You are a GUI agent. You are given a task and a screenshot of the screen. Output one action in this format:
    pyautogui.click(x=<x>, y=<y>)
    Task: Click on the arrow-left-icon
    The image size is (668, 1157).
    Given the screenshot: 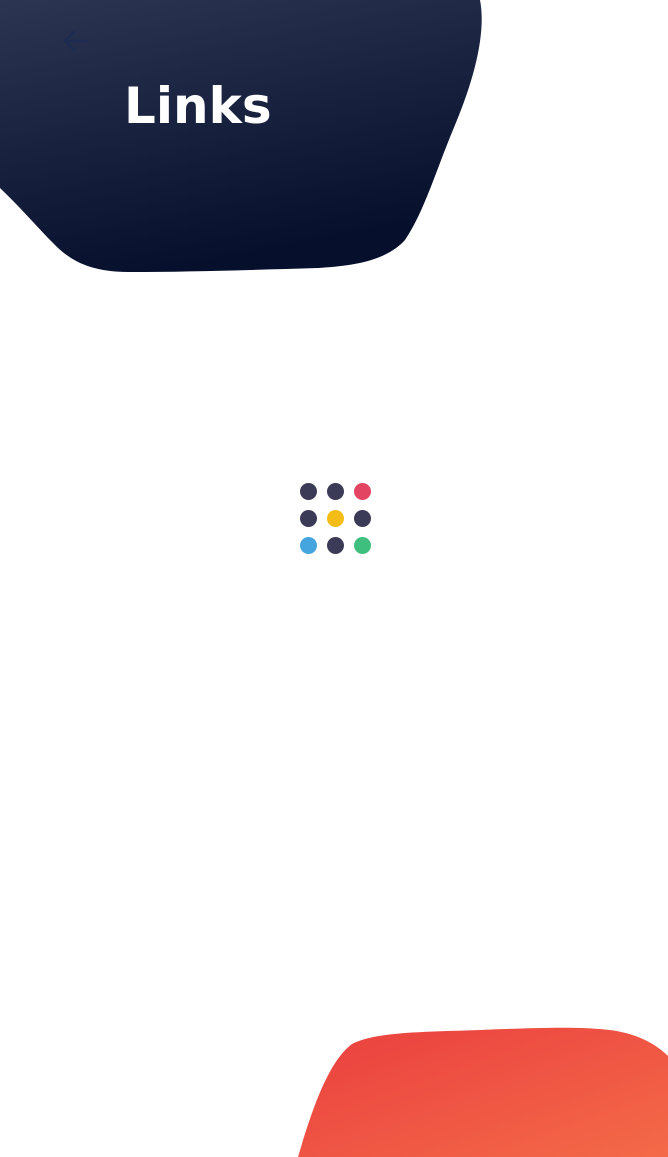 What is the action you would take?
    pyautogui.click(x=75, y=41)
    